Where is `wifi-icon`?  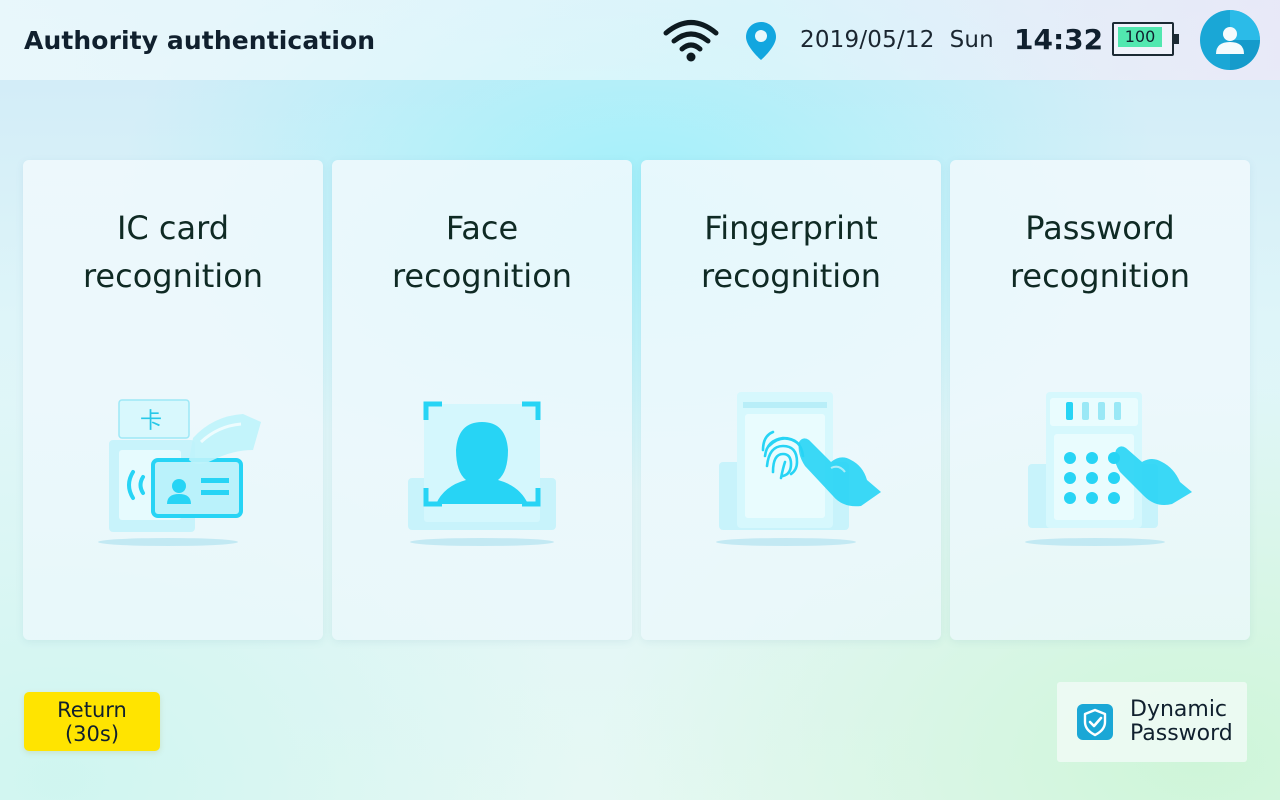
wifi-icon is located at coordinates (691, 41).